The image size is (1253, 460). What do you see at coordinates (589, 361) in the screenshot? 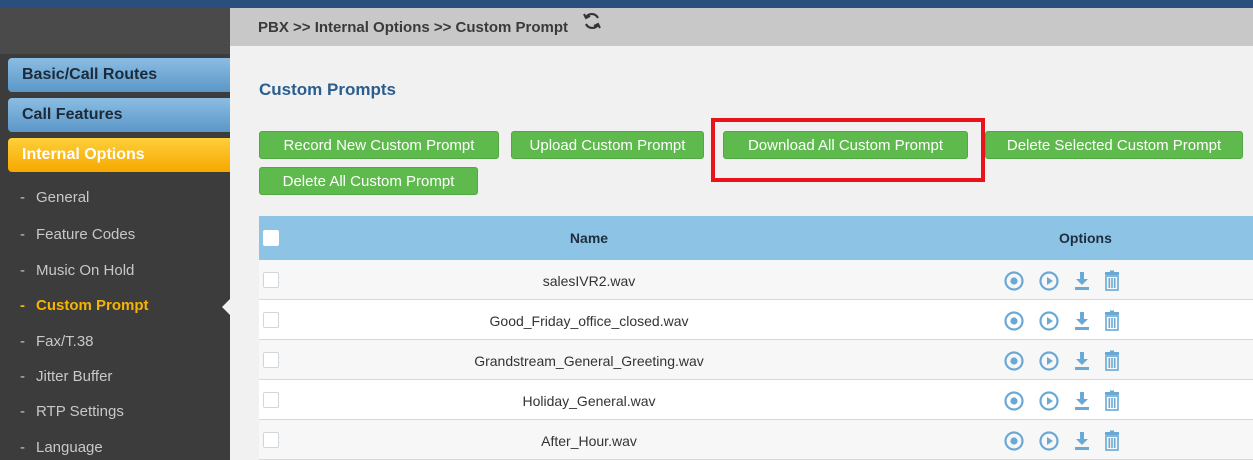
I see `prompt-name: Grandstream_General_Greeting.wav` at bounding box center [589, 361].